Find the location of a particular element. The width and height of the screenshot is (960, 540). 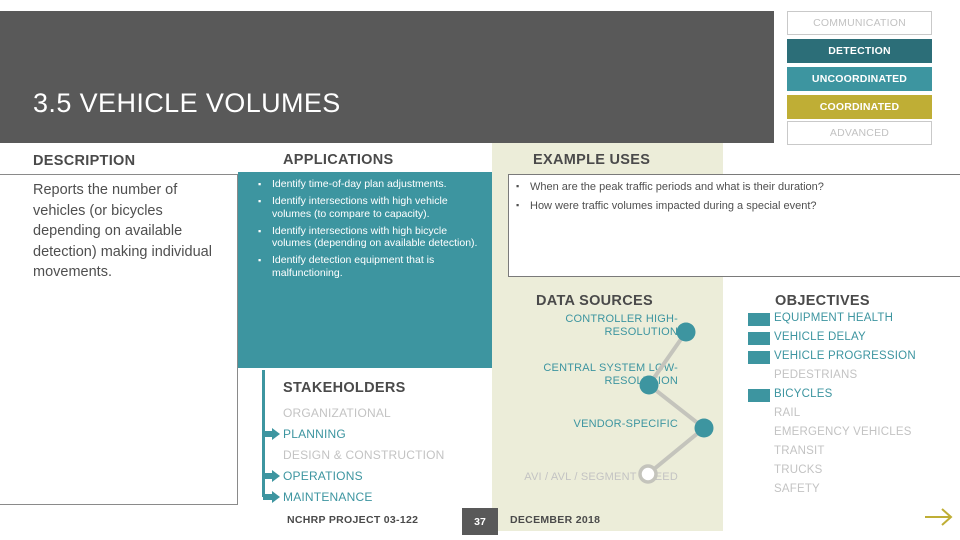

stakeholder-item-design-construction: DESIGN & CONSTRUCTION is located at coordinates (385, 454).